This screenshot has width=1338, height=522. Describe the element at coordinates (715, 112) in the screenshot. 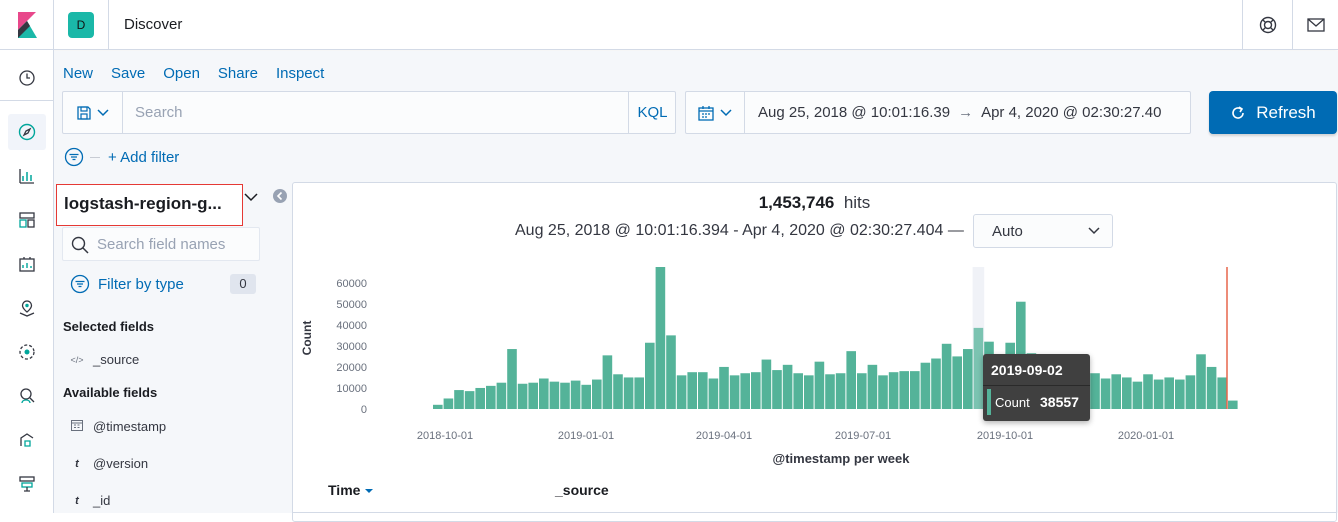

I see `quick-menu-button` at that location.